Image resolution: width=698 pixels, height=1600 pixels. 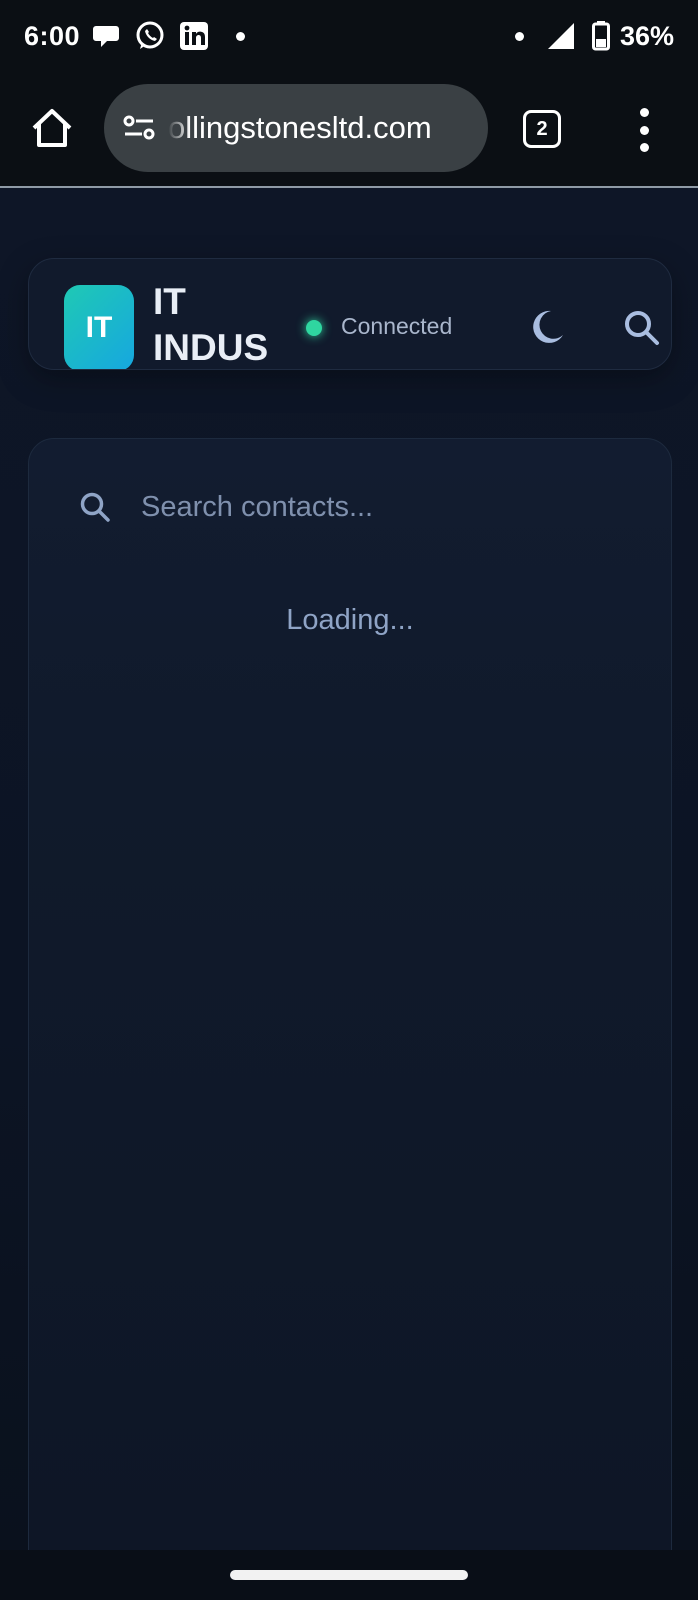 What do you see at coordinates (519, 36) in the screenshot?
I see `status-dot-icon` at bounding box center [519, 36].